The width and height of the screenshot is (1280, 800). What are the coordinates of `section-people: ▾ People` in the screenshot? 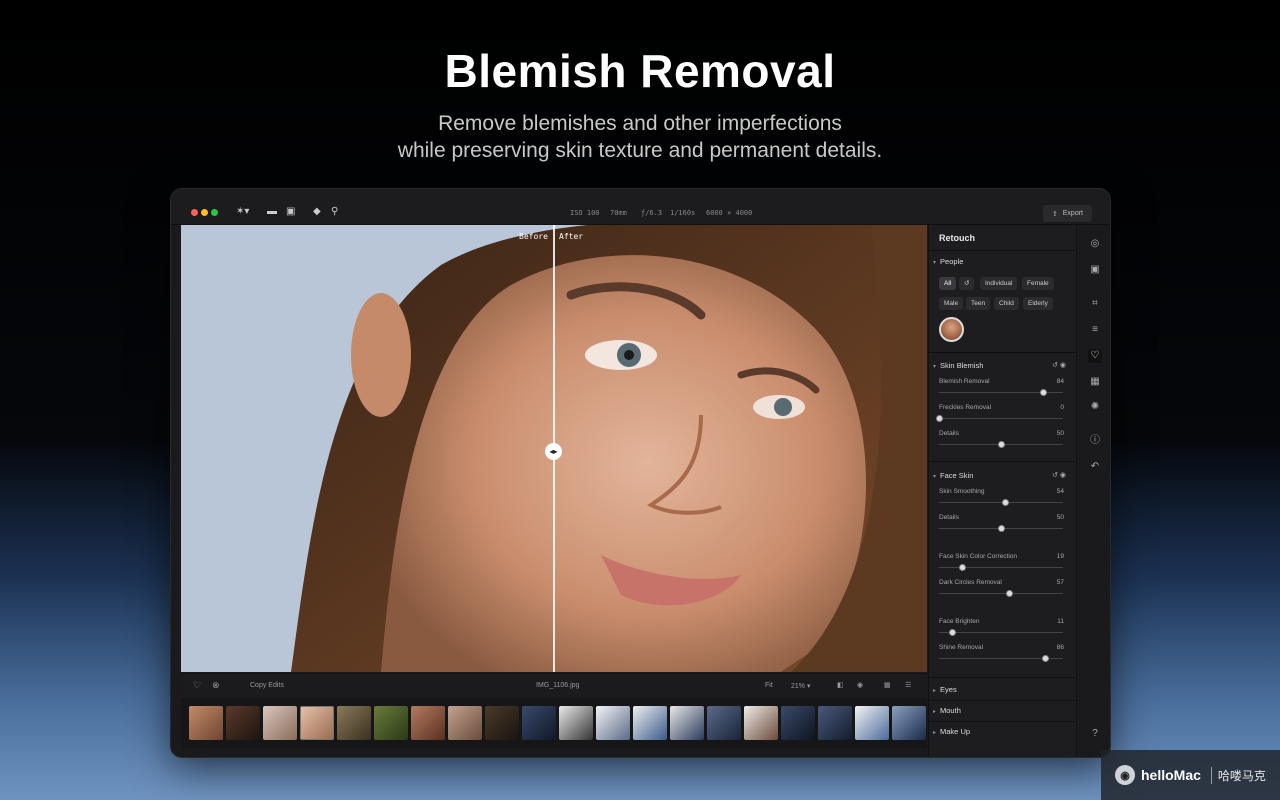 It's located at (948, 261).